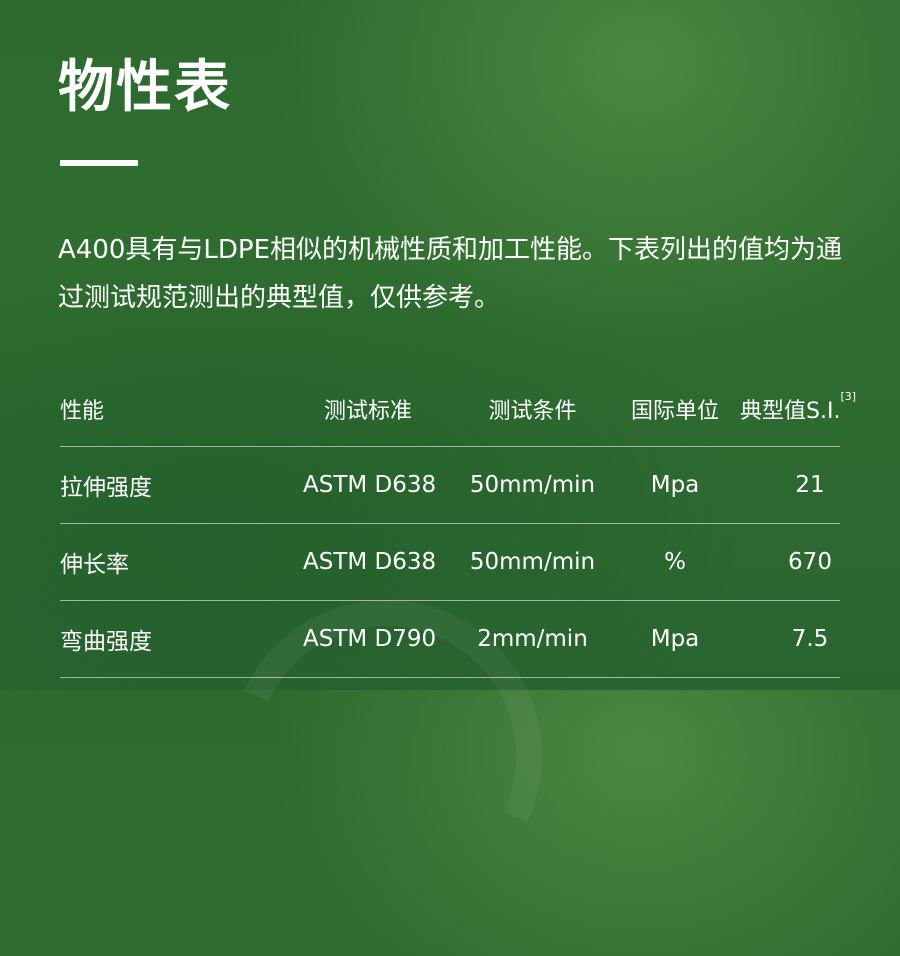 This screenshot has height=956, width=900. I want to click on page-title: 物性表, so click(145, 87).